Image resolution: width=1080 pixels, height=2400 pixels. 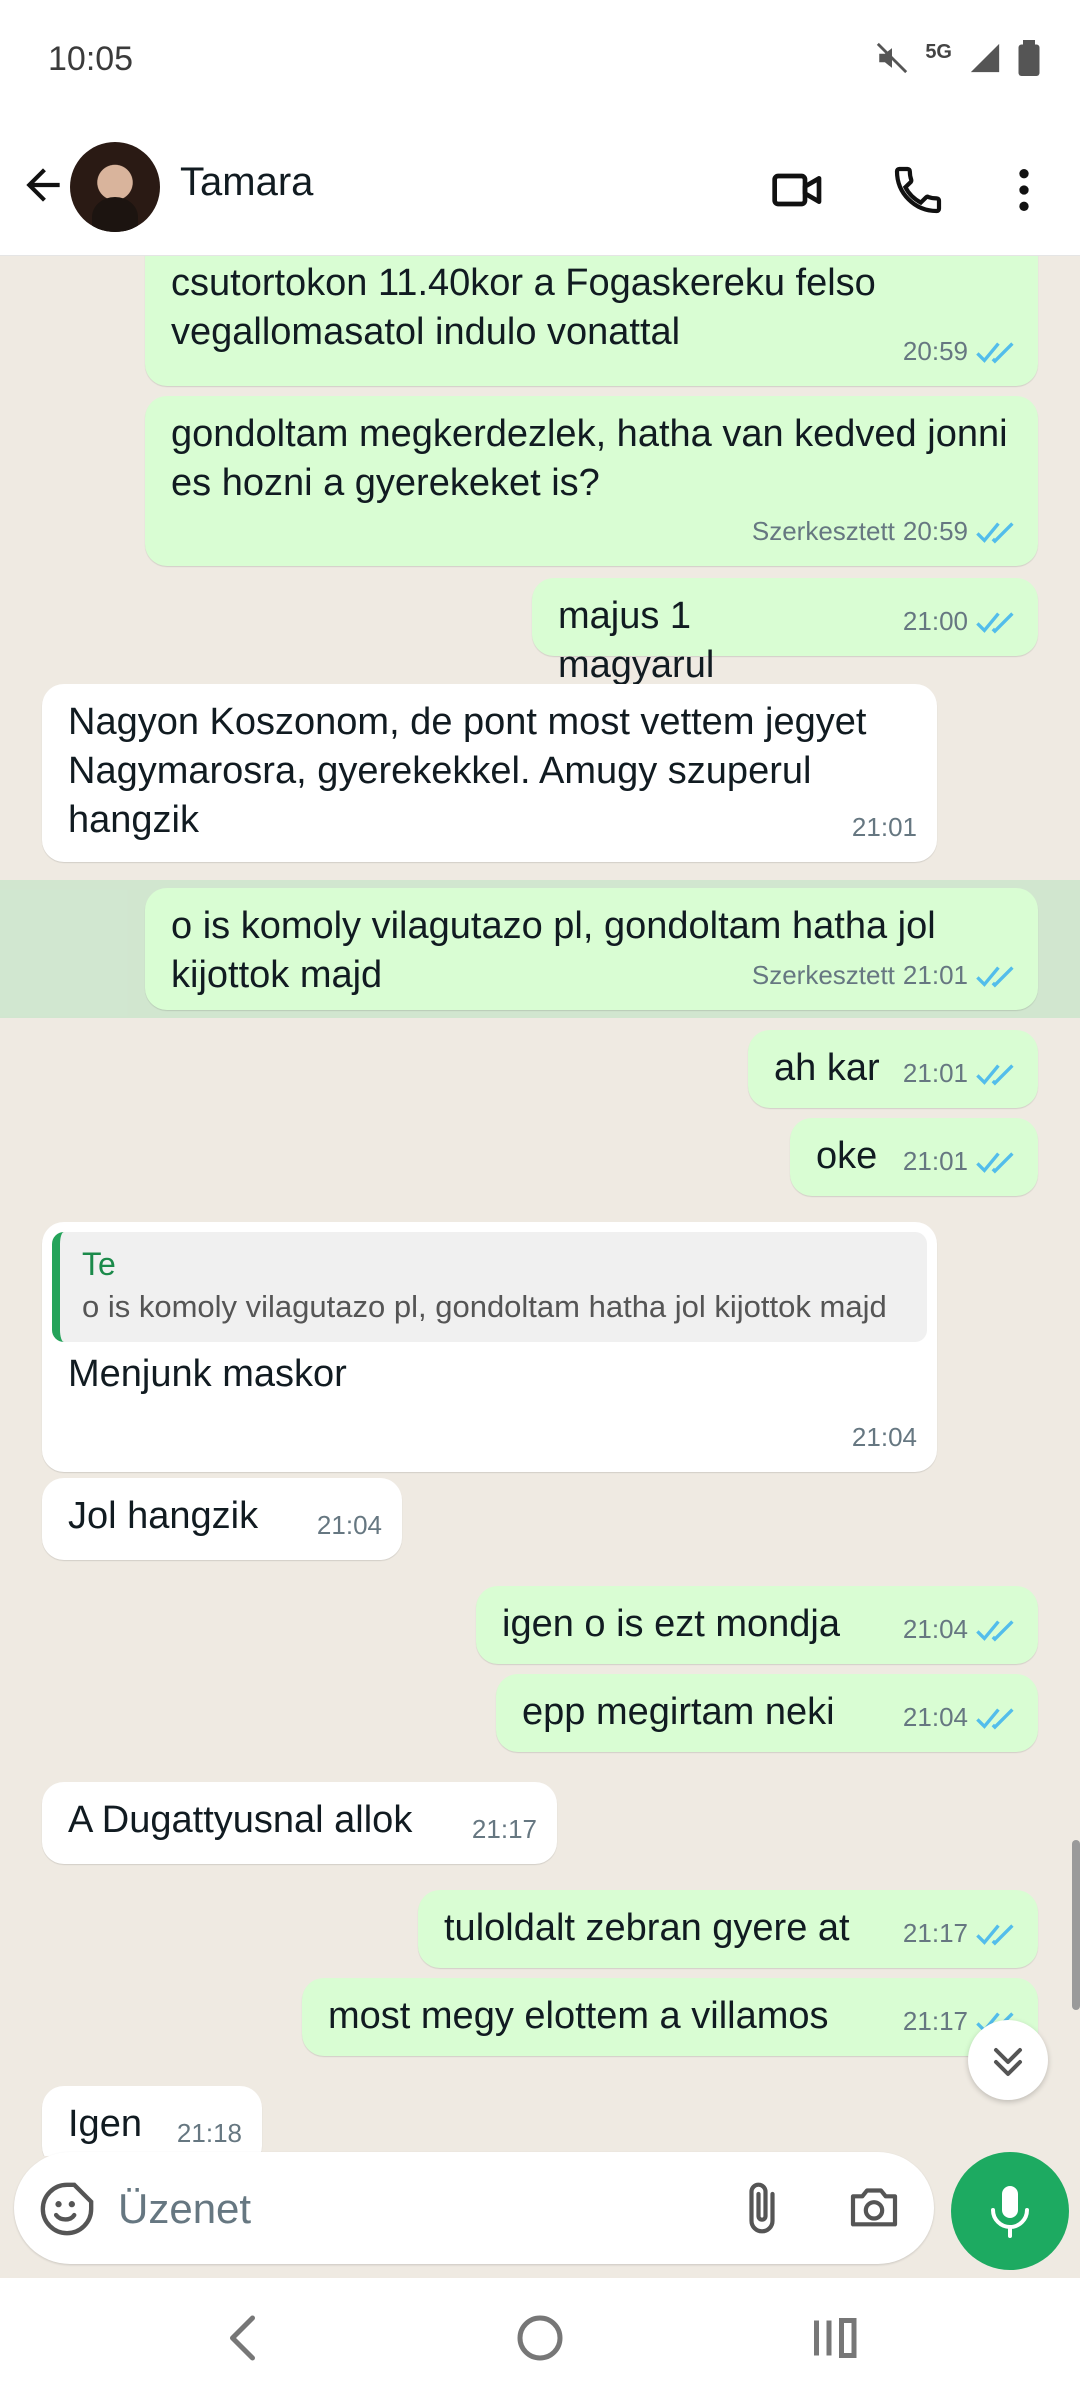 I want to click on scroll-to-bottom-button, so click(x=1008, y=2060).